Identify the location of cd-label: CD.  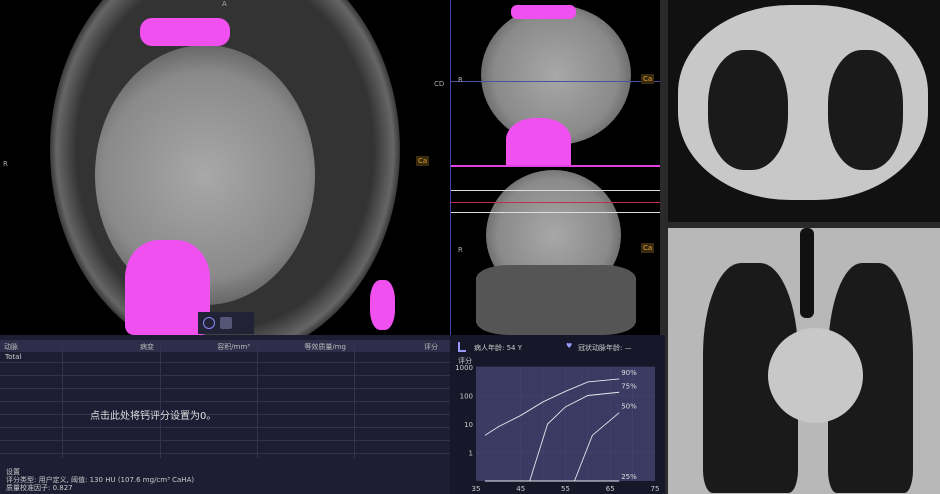
(439, 84).